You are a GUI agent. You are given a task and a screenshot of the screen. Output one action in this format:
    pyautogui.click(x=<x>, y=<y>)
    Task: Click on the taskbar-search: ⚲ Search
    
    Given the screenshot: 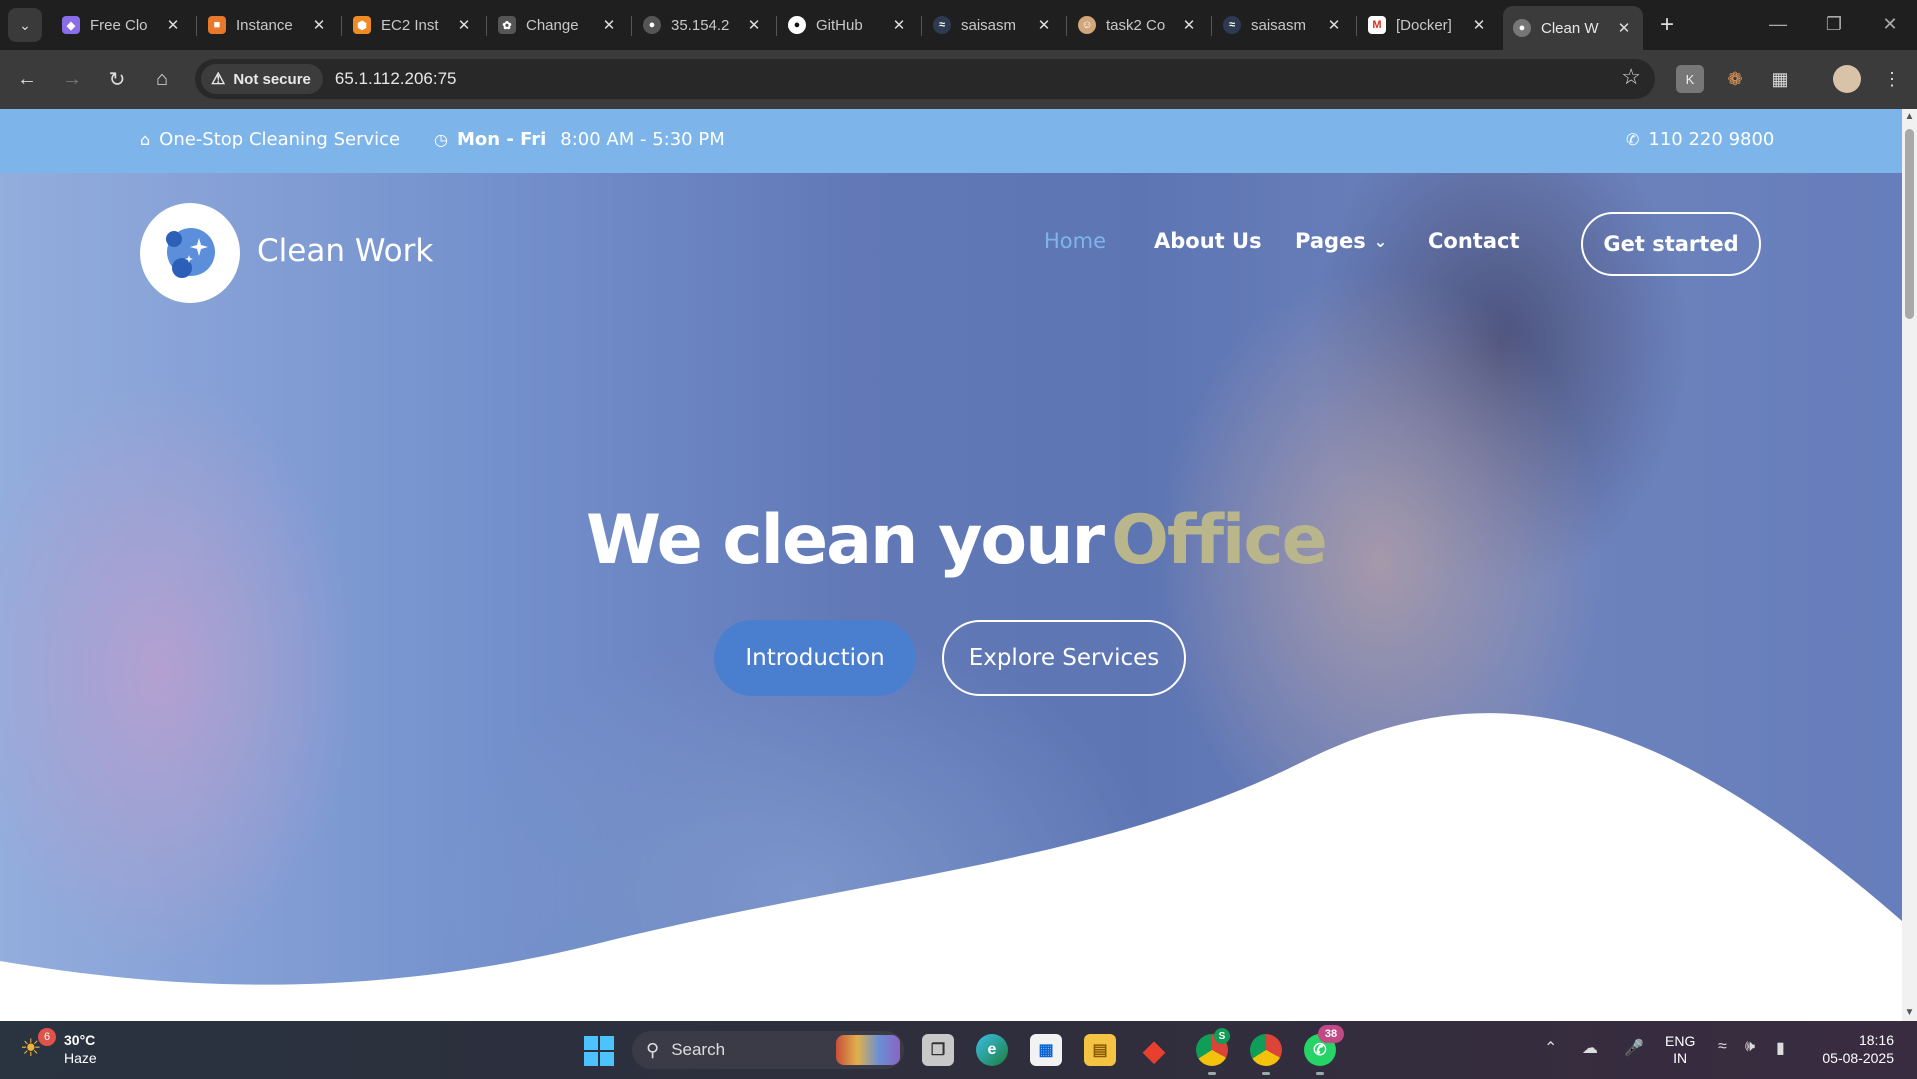 What is the action you would take?
    pyautogui.click(x=768, y=1050)
    